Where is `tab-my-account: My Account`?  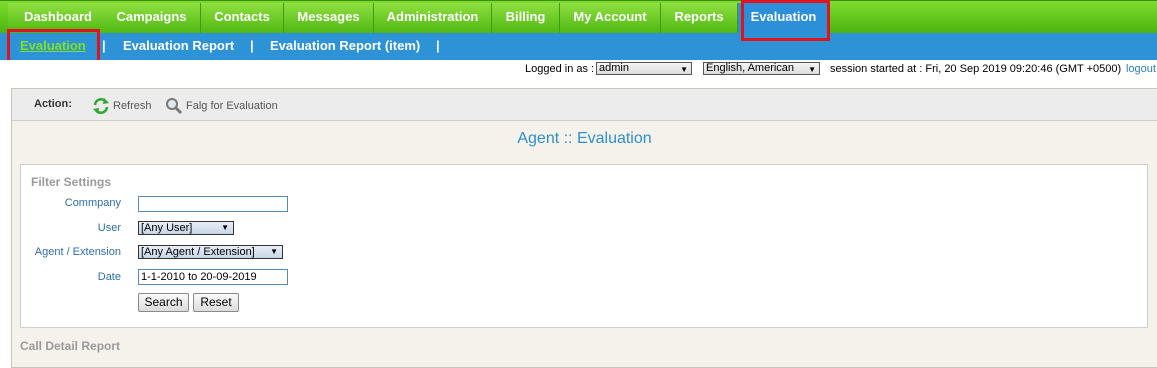 tab-my-account: My Account is located at coordinates (610, 18).